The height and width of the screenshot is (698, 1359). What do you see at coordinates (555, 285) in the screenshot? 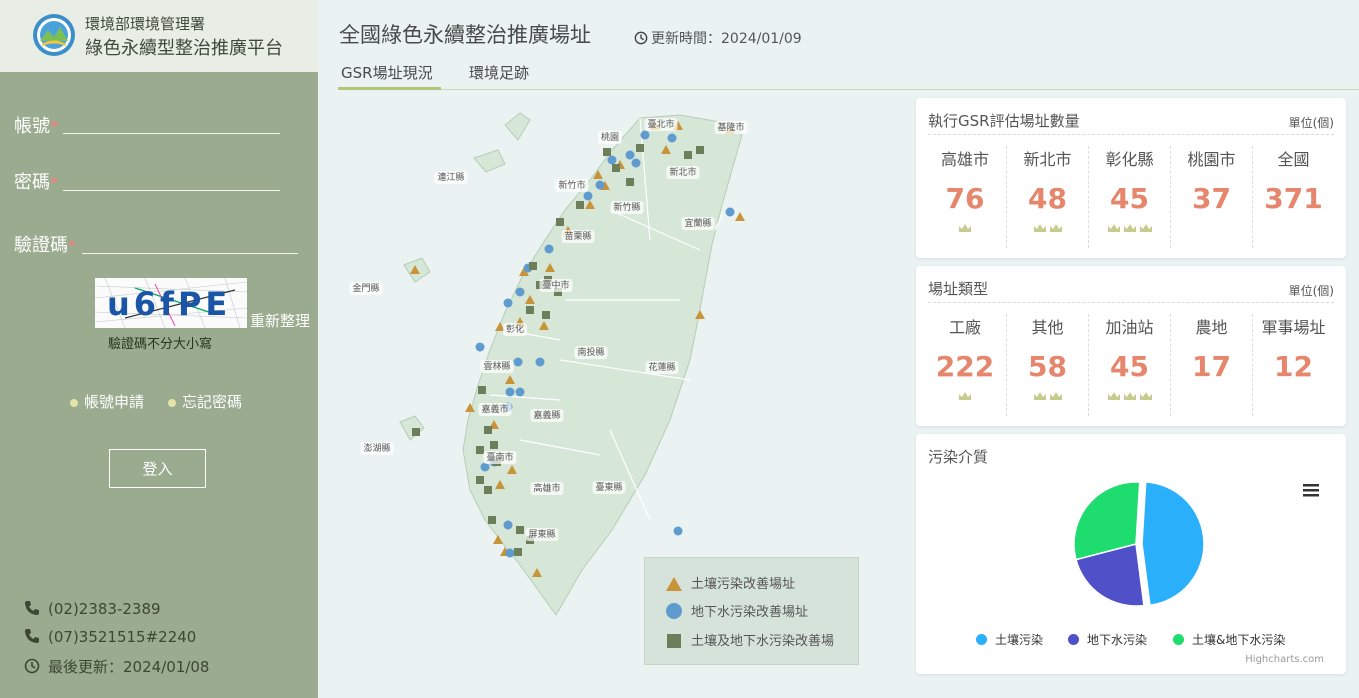
I see `county-label: 臺中市` at bounding box center [555, 285].